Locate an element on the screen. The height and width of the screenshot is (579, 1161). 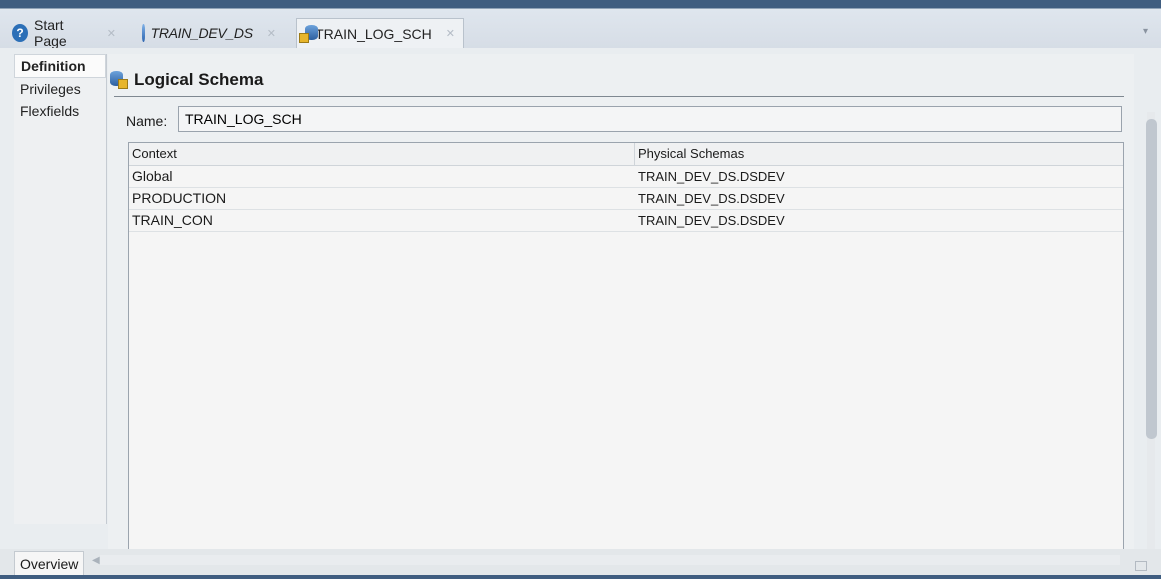
table-row: Global TRAIN_DEV_DS.DSDEV is located at coordinates (626, 177).